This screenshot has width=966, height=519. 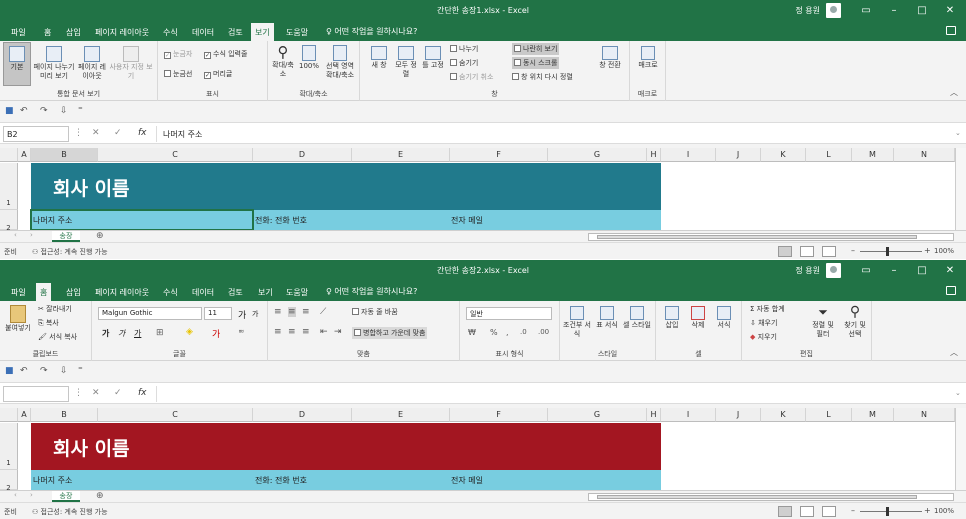 I want to click on insert-cells-button: 삽입, so click(x=672, y=324).